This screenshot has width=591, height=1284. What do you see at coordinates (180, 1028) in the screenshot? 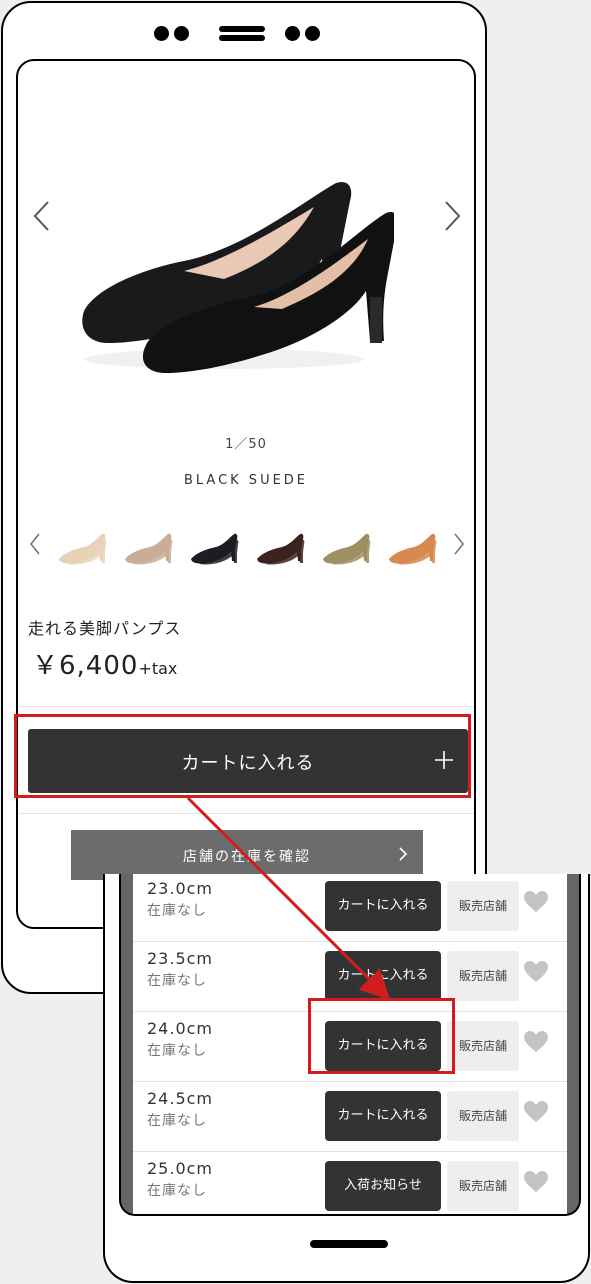
I see `size-label: 24.0cm` at bounding box center [180, 1028].